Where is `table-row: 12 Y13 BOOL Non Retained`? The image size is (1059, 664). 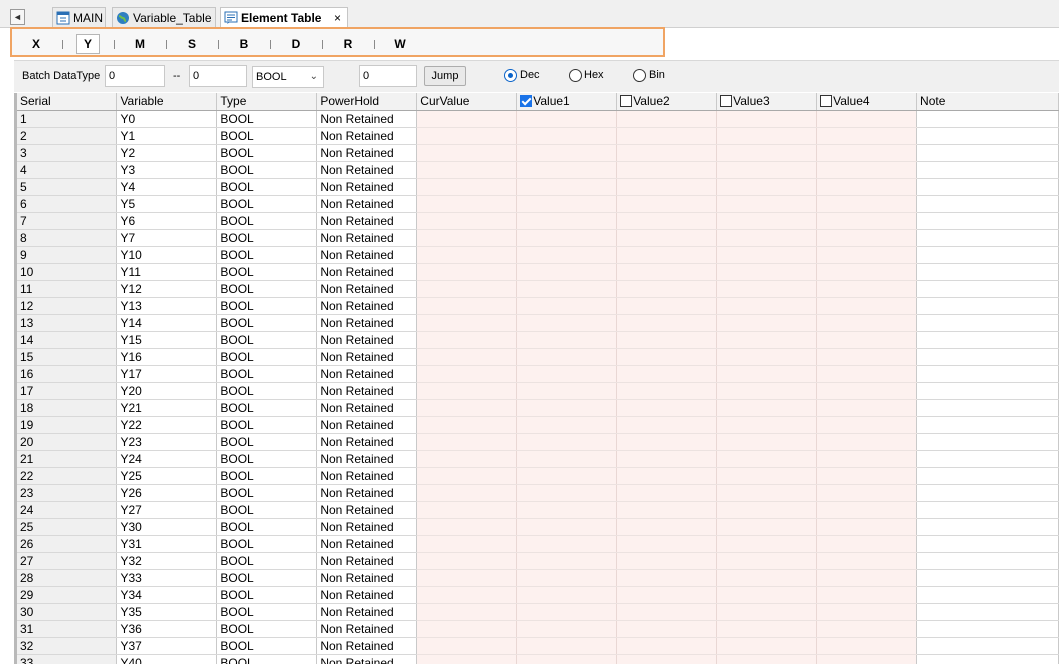
table-row: 12 Y13 BOOL Non Retained is located at coordinates (538, 306).